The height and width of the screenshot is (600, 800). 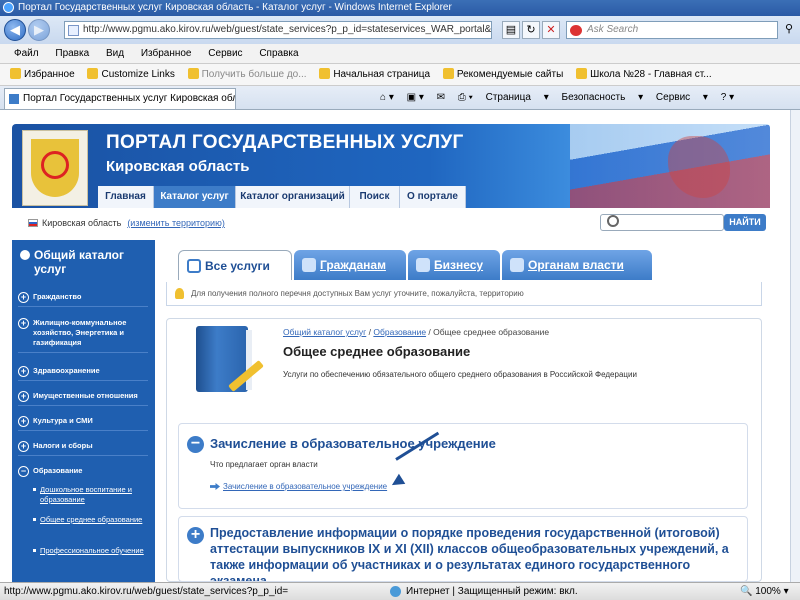 I want to click on menu-tools: Сервис, so click(x=225, y=53).